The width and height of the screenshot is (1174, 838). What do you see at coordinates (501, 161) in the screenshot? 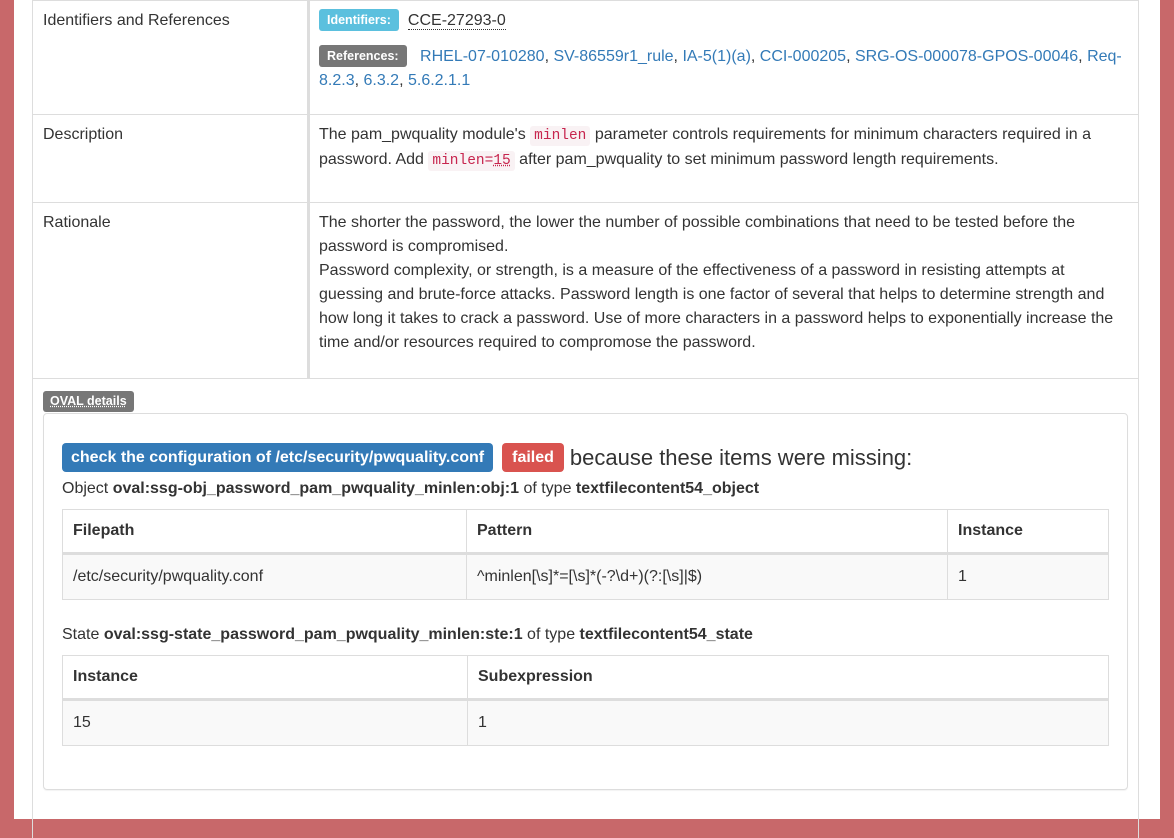
I see `code-value: 15` at bounding box center [501, 161].